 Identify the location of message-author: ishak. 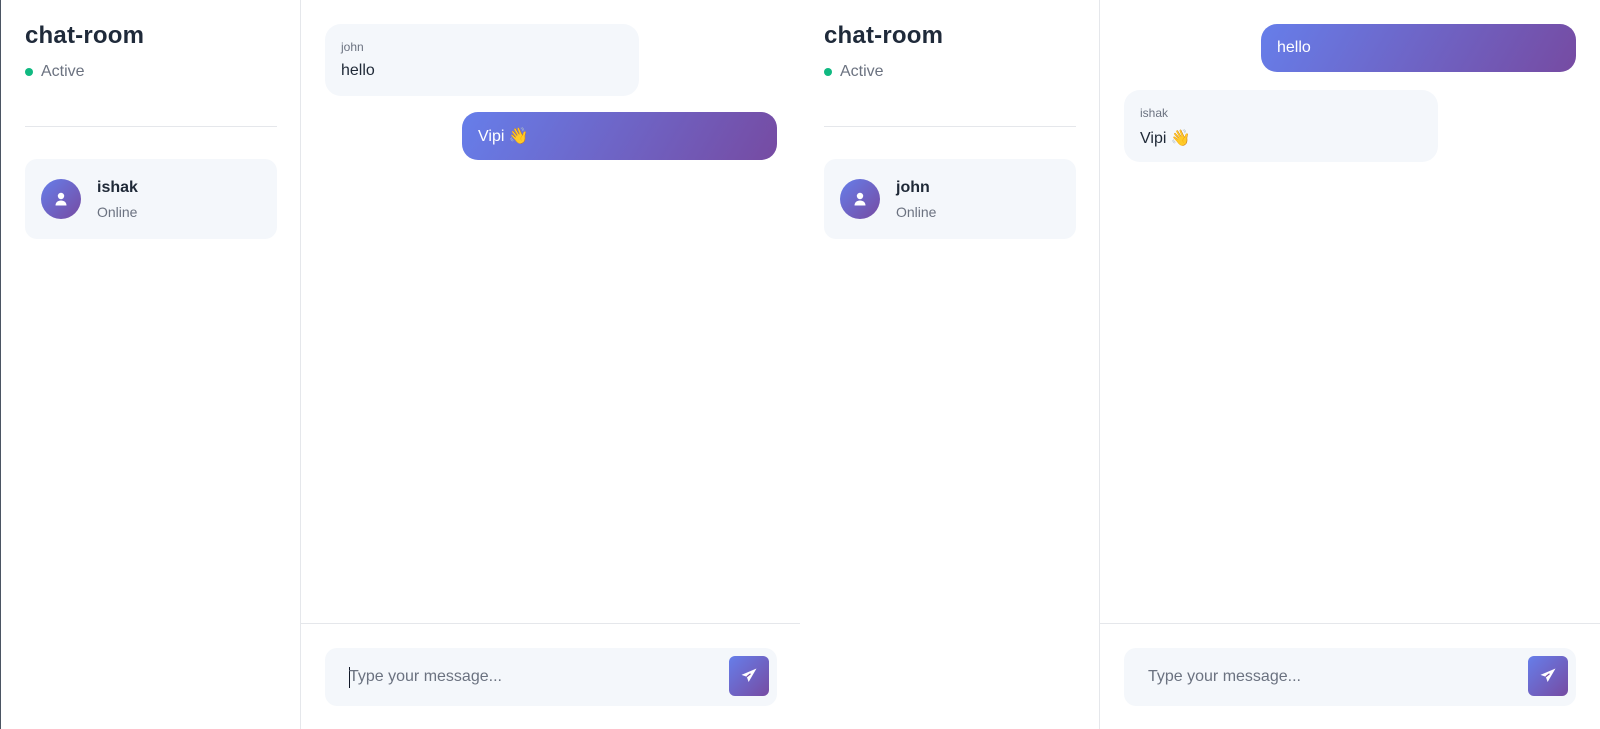
(1154, 113).